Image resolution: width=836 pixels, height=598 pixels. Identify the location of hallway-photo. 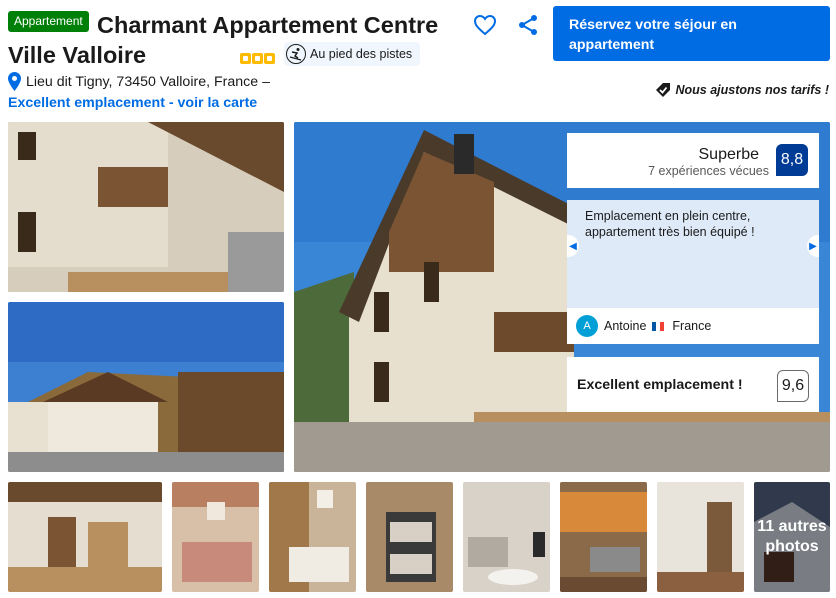
(700, 537).